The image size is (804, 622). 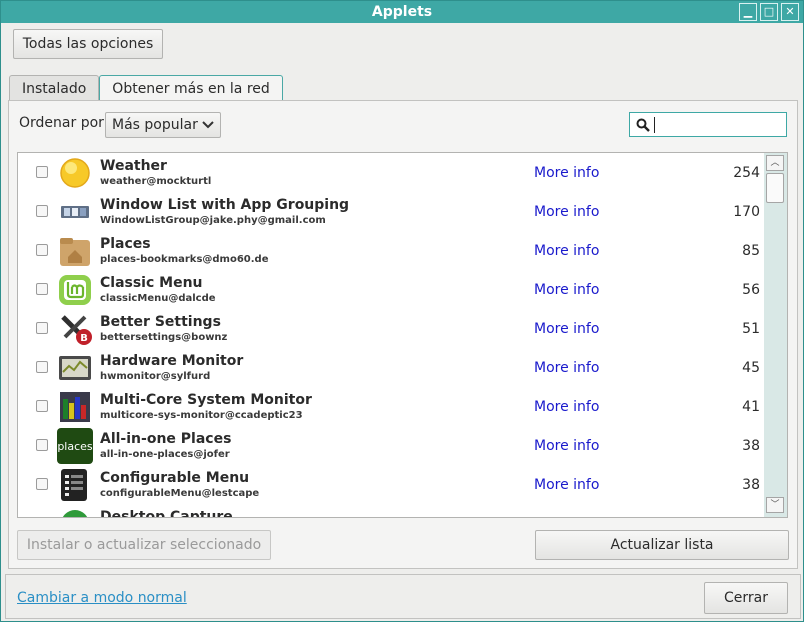 What do you see at coordinates (751, 290) in the screenshot?
I see `applet-score: 56` at bounding box center [751, 290].